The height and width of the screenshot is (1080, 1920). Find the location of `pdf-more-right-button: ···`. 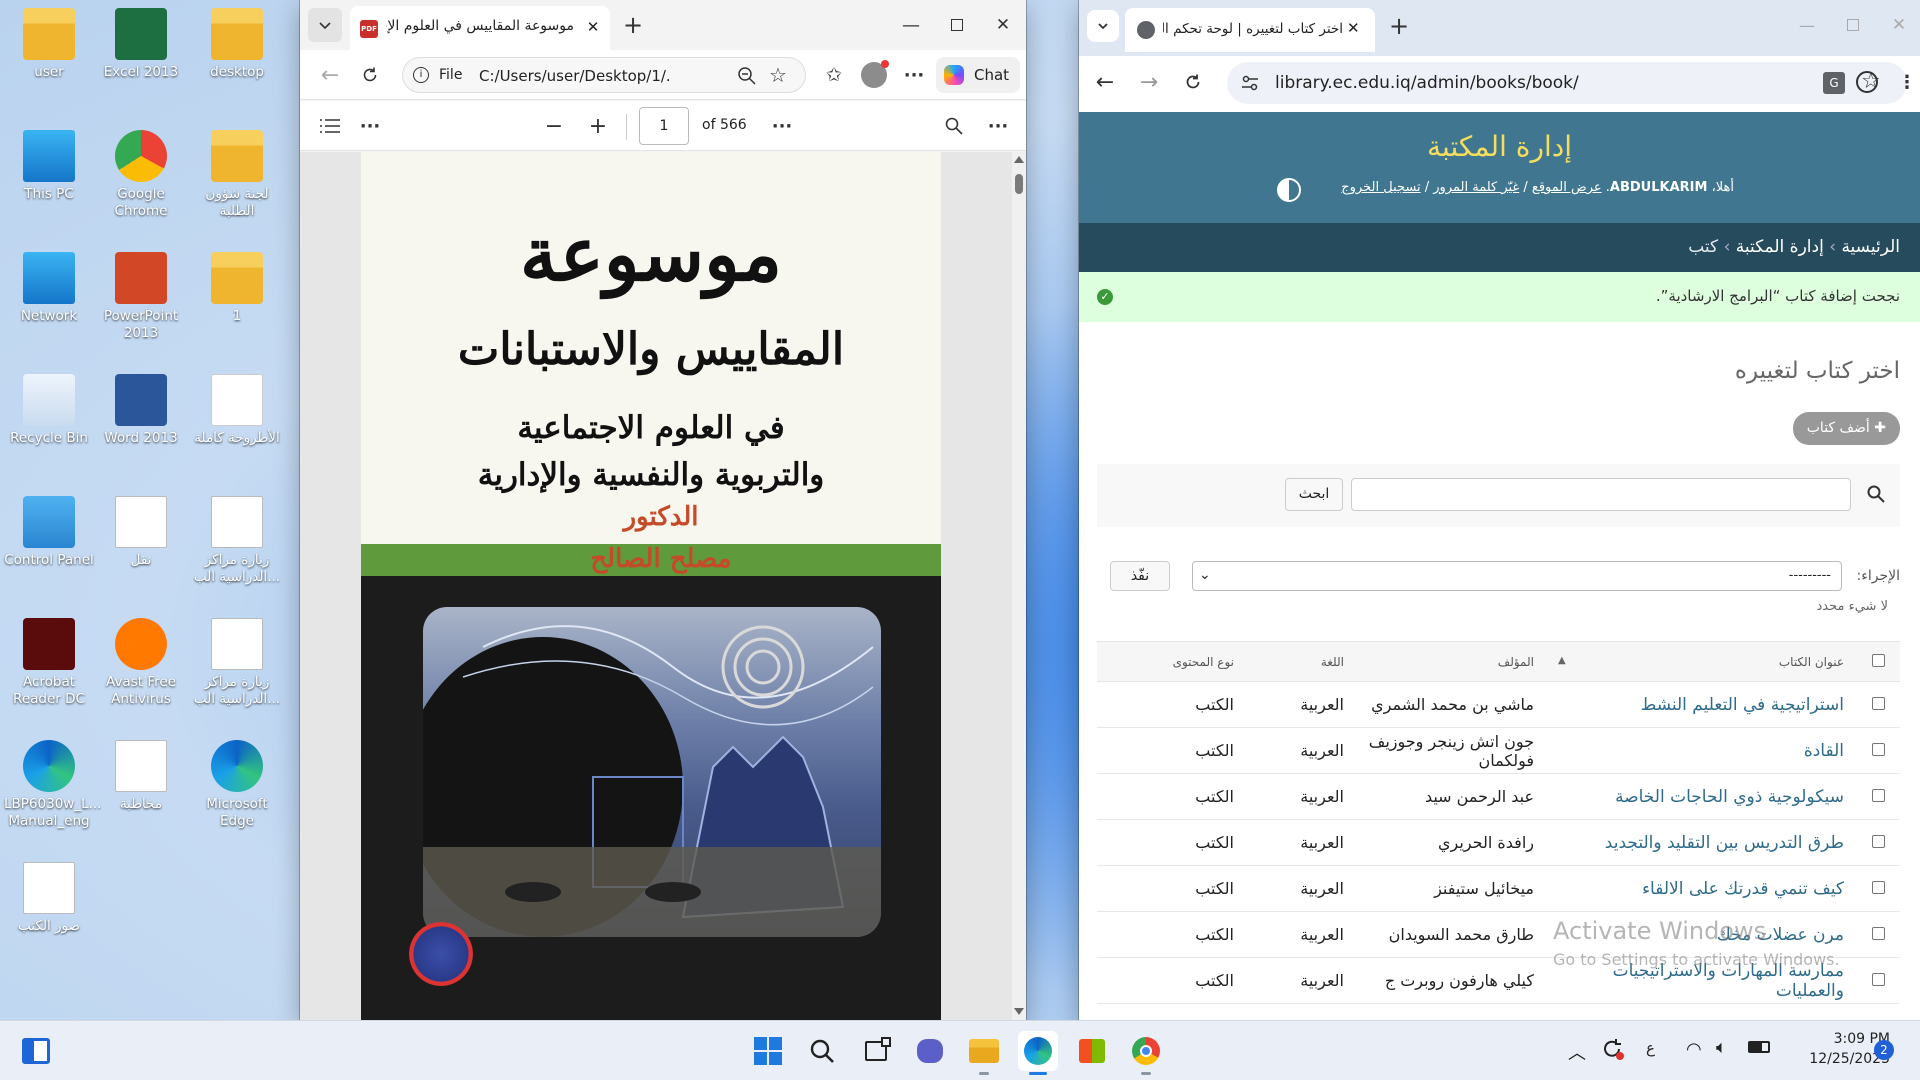

pdf-more-right-button: ··· is located at coordinates (998, 126).